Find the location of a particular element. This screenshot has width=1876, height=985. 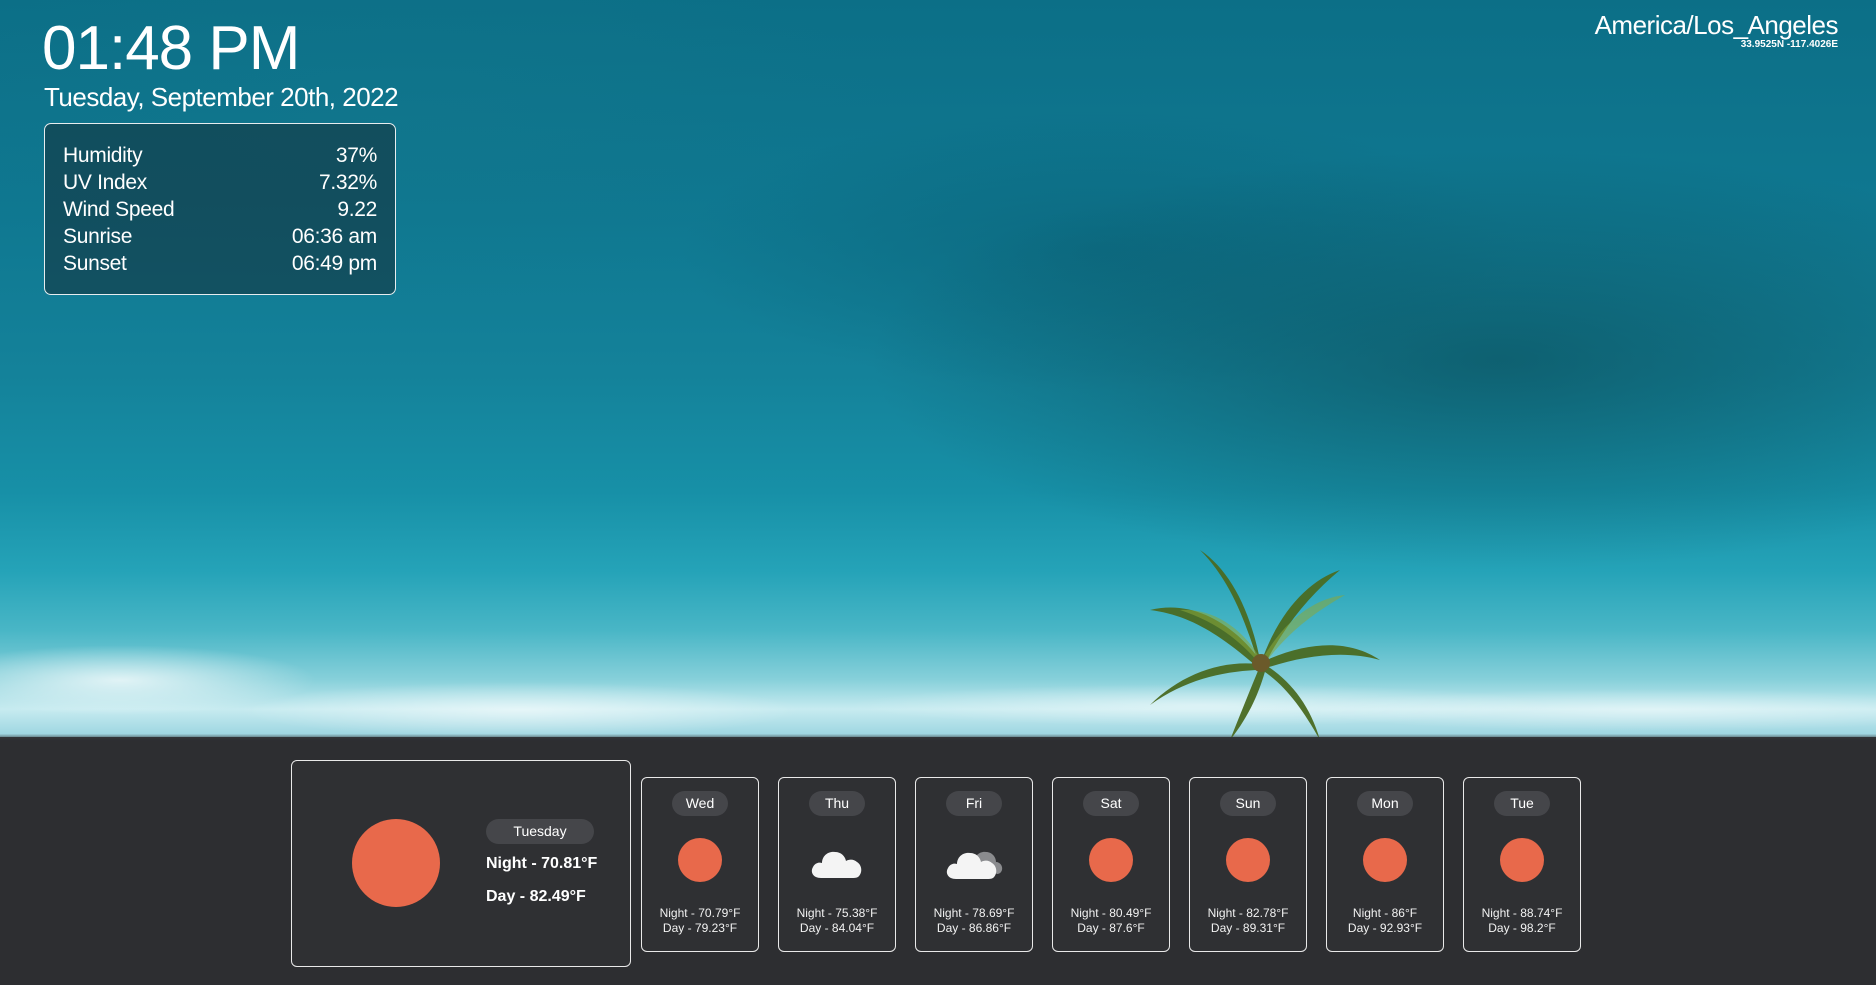

detail-label: Sunrise is located at coordinates (98, 236).